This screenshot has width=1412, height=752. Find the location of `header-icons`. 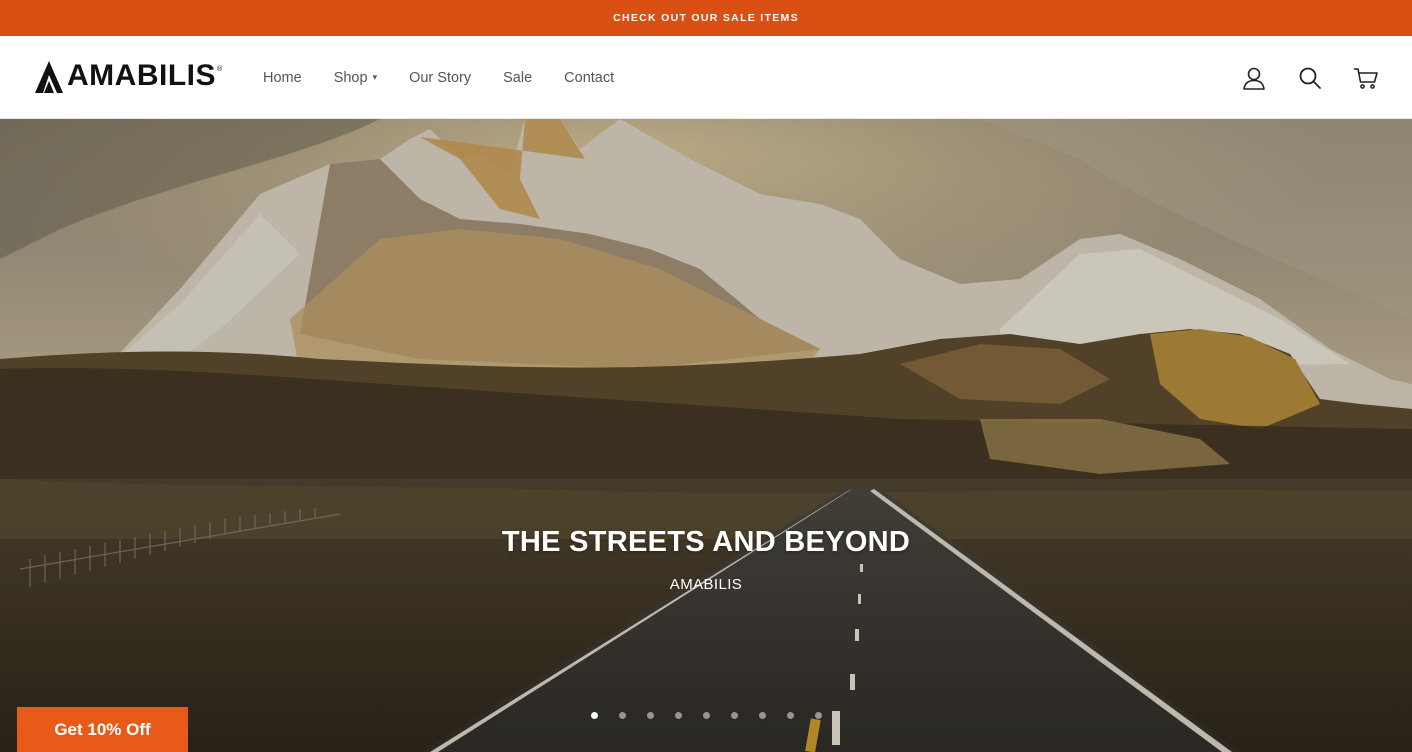

header-icons is located at coordinates (1295, 77).